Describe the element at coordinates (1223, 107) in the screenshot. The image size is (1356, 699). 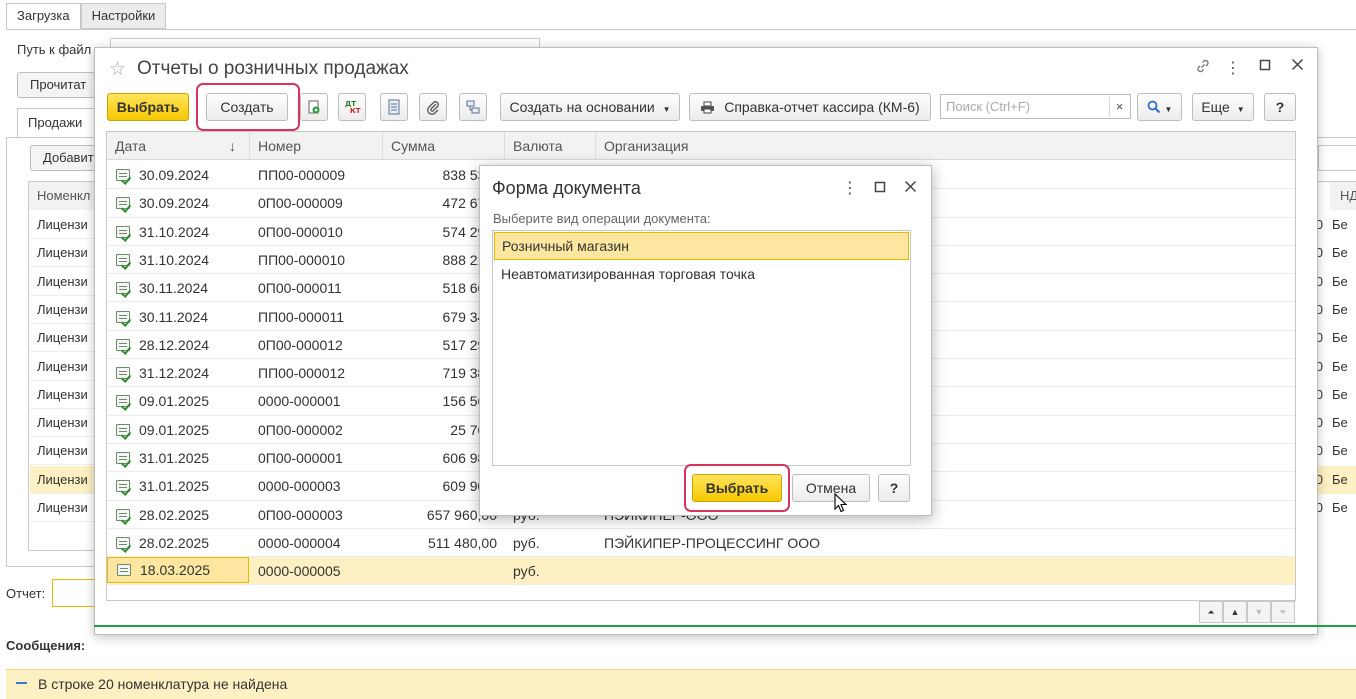
I see `more-button: Еще ▼` at that location.